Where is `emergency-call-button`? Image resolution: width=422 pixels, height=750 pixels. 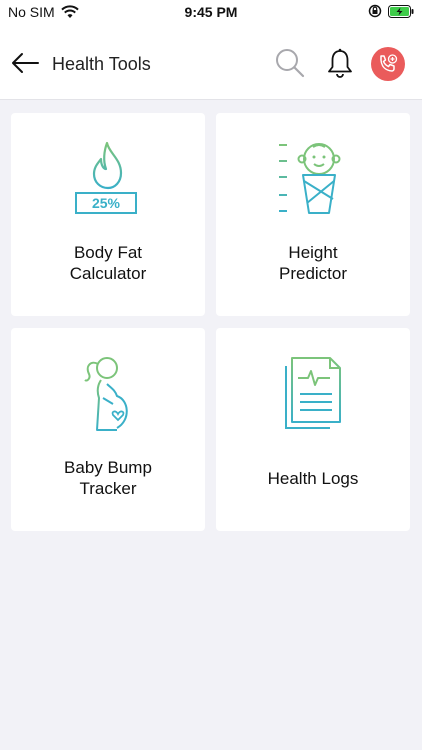 emergency-call-button is located at coordinates (388, 64).